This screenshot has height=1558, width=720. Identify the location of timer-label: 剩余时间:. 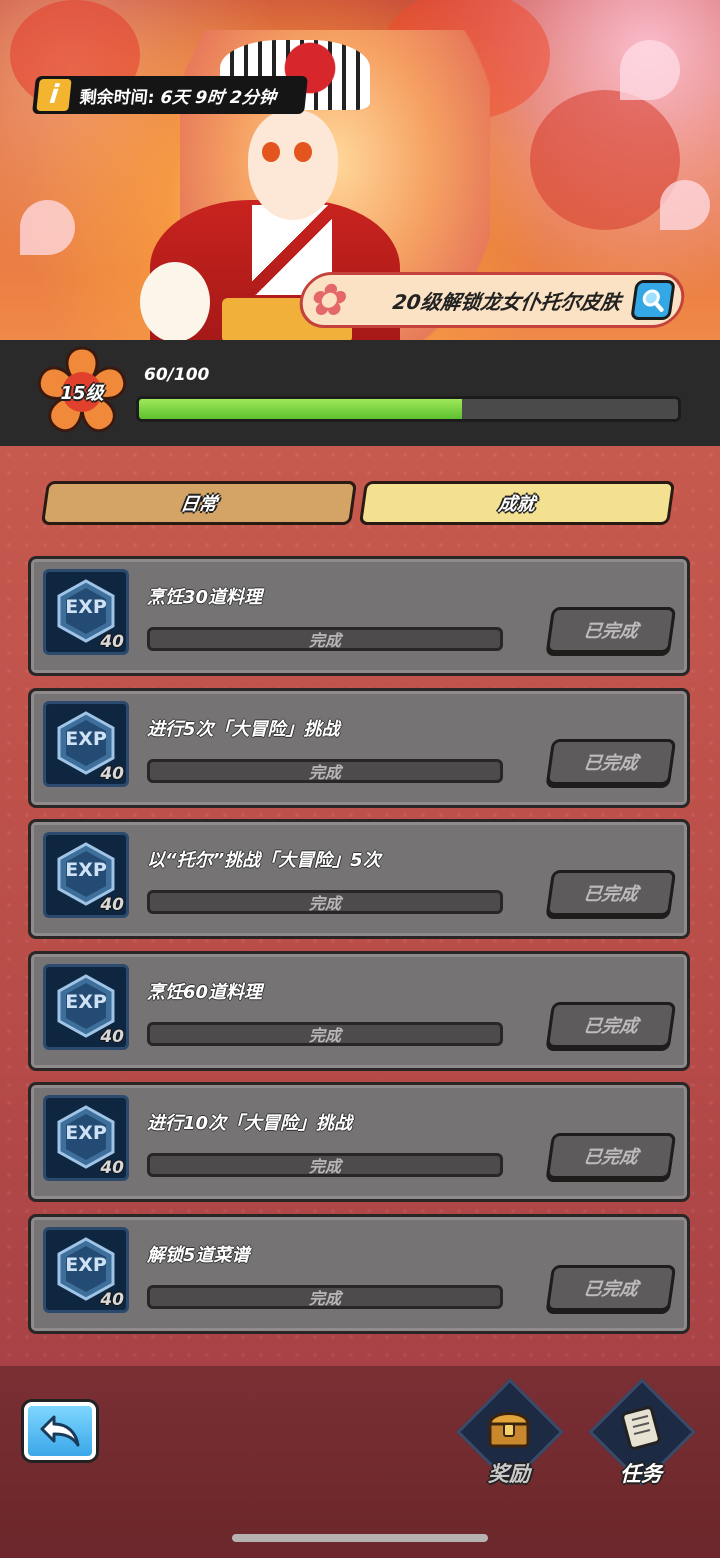
(117, 97).